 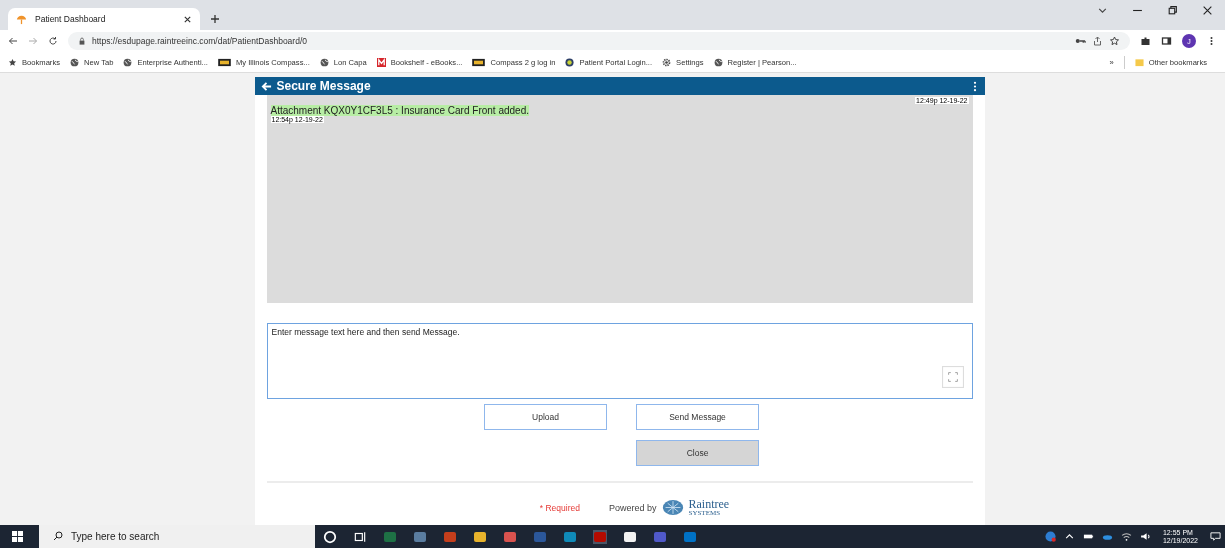 What do you see at coordinates (709, 504) in the screenshot?
I see `brand-name: Raintree` at bounding box center [709, 504].